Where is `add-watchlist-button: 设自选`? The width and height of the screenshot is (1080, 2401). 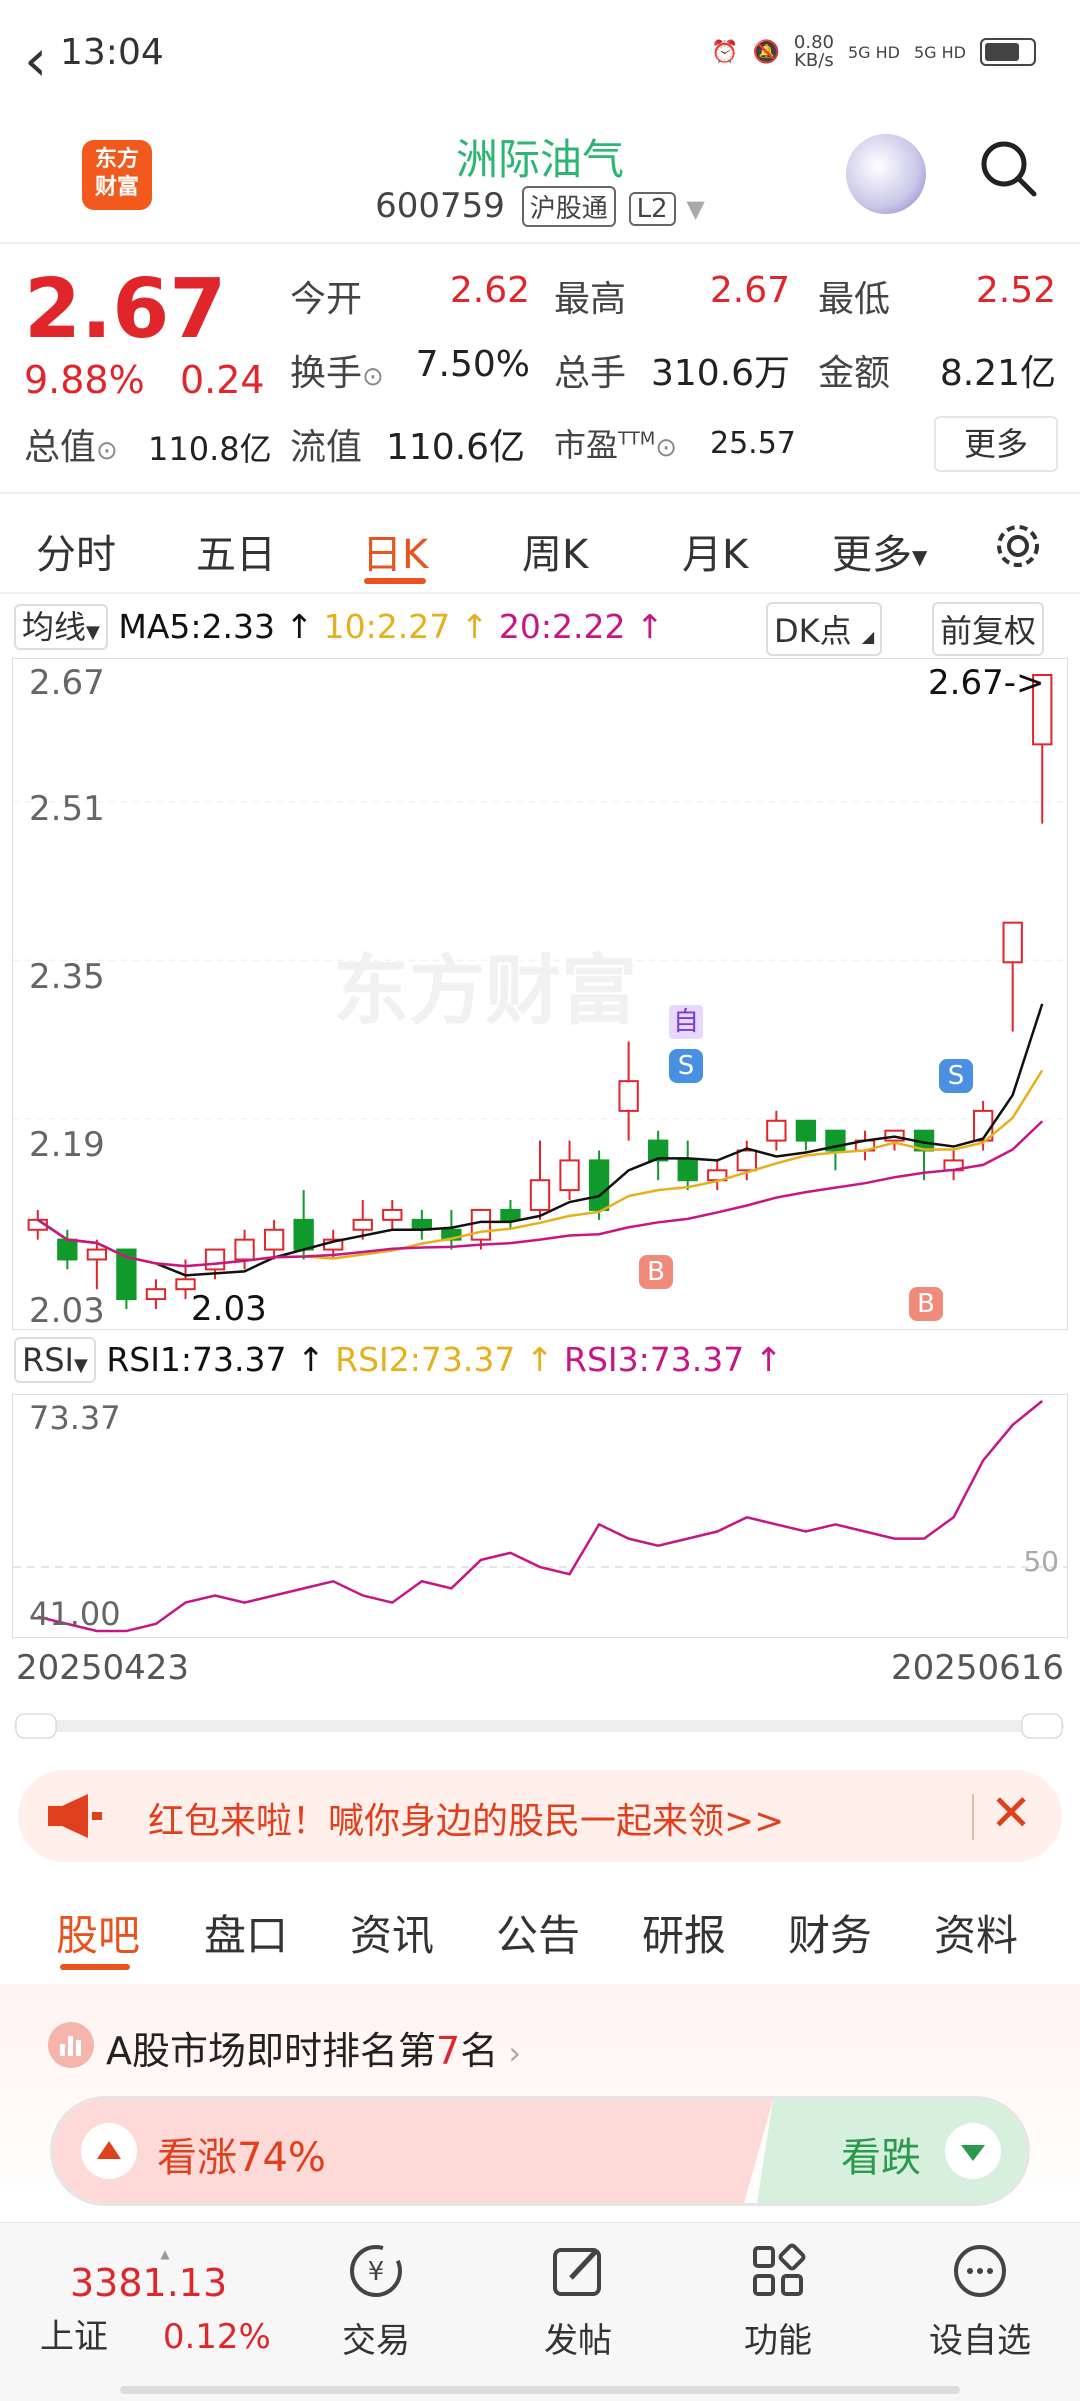 add-watchlist-button: 设自选 is located at coordinates (980, 2298).